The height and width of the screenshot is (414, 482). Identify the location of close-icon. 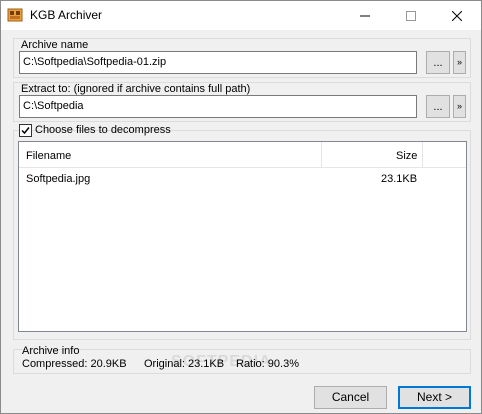
(457, 15).